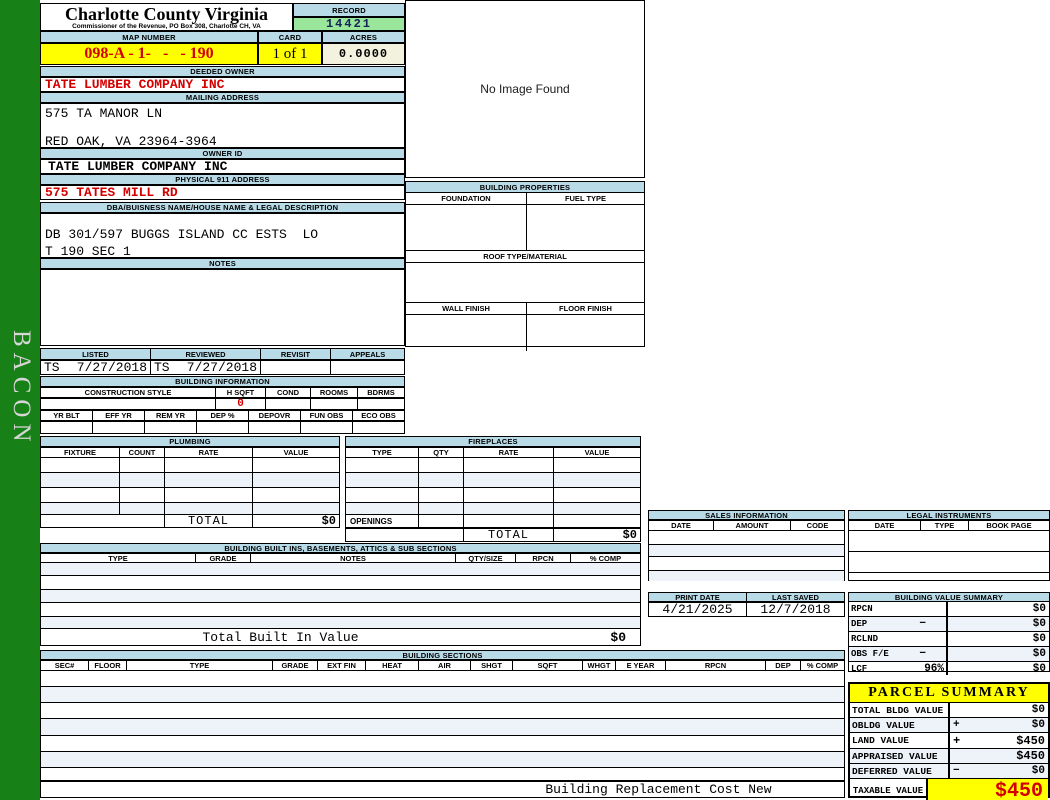  What do you see at coordinates (897, 654) in the screenshot?
I see `bvs-label: OBS F/E −` at bounding box center [897, 654].